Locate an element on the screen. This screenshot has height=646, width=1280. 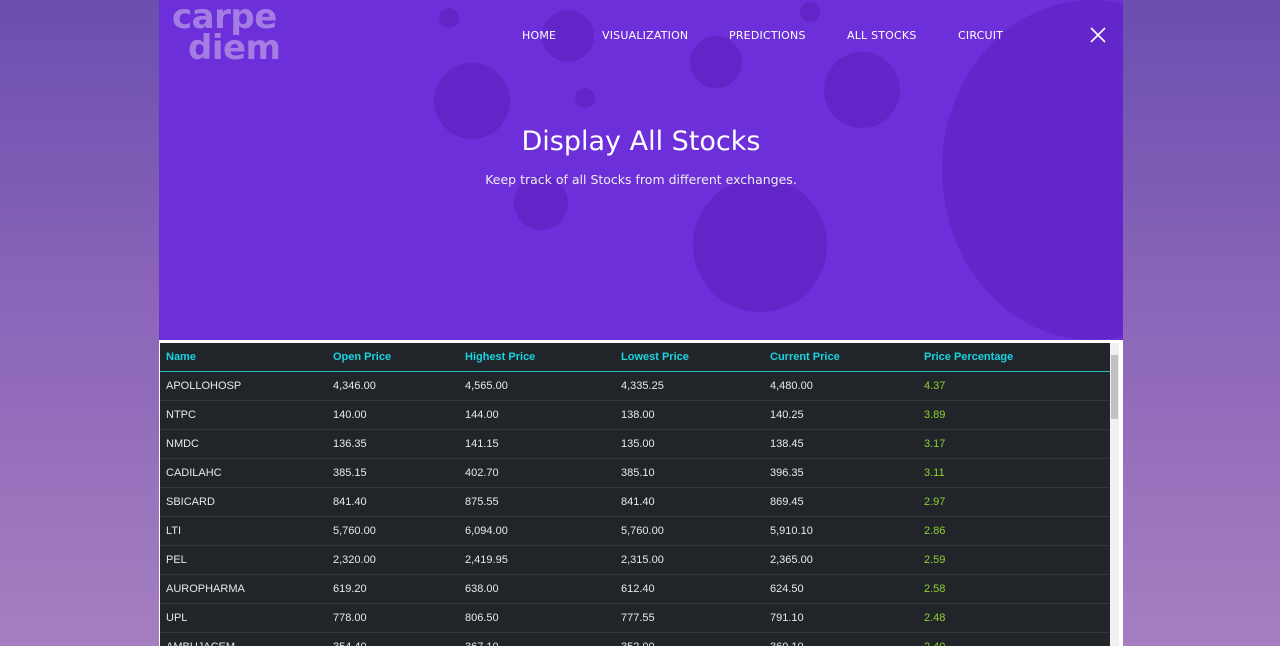
cell-highest-price: 367.10 is located at coordinates (537, 639).